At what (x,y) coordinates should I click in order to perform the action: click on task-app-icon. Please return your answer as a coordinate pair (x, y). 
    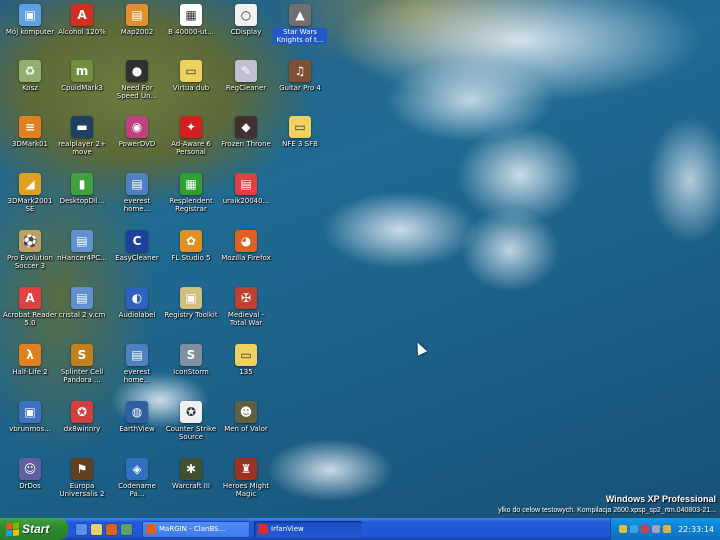
    Looking at the image, I should click on (263, 529).